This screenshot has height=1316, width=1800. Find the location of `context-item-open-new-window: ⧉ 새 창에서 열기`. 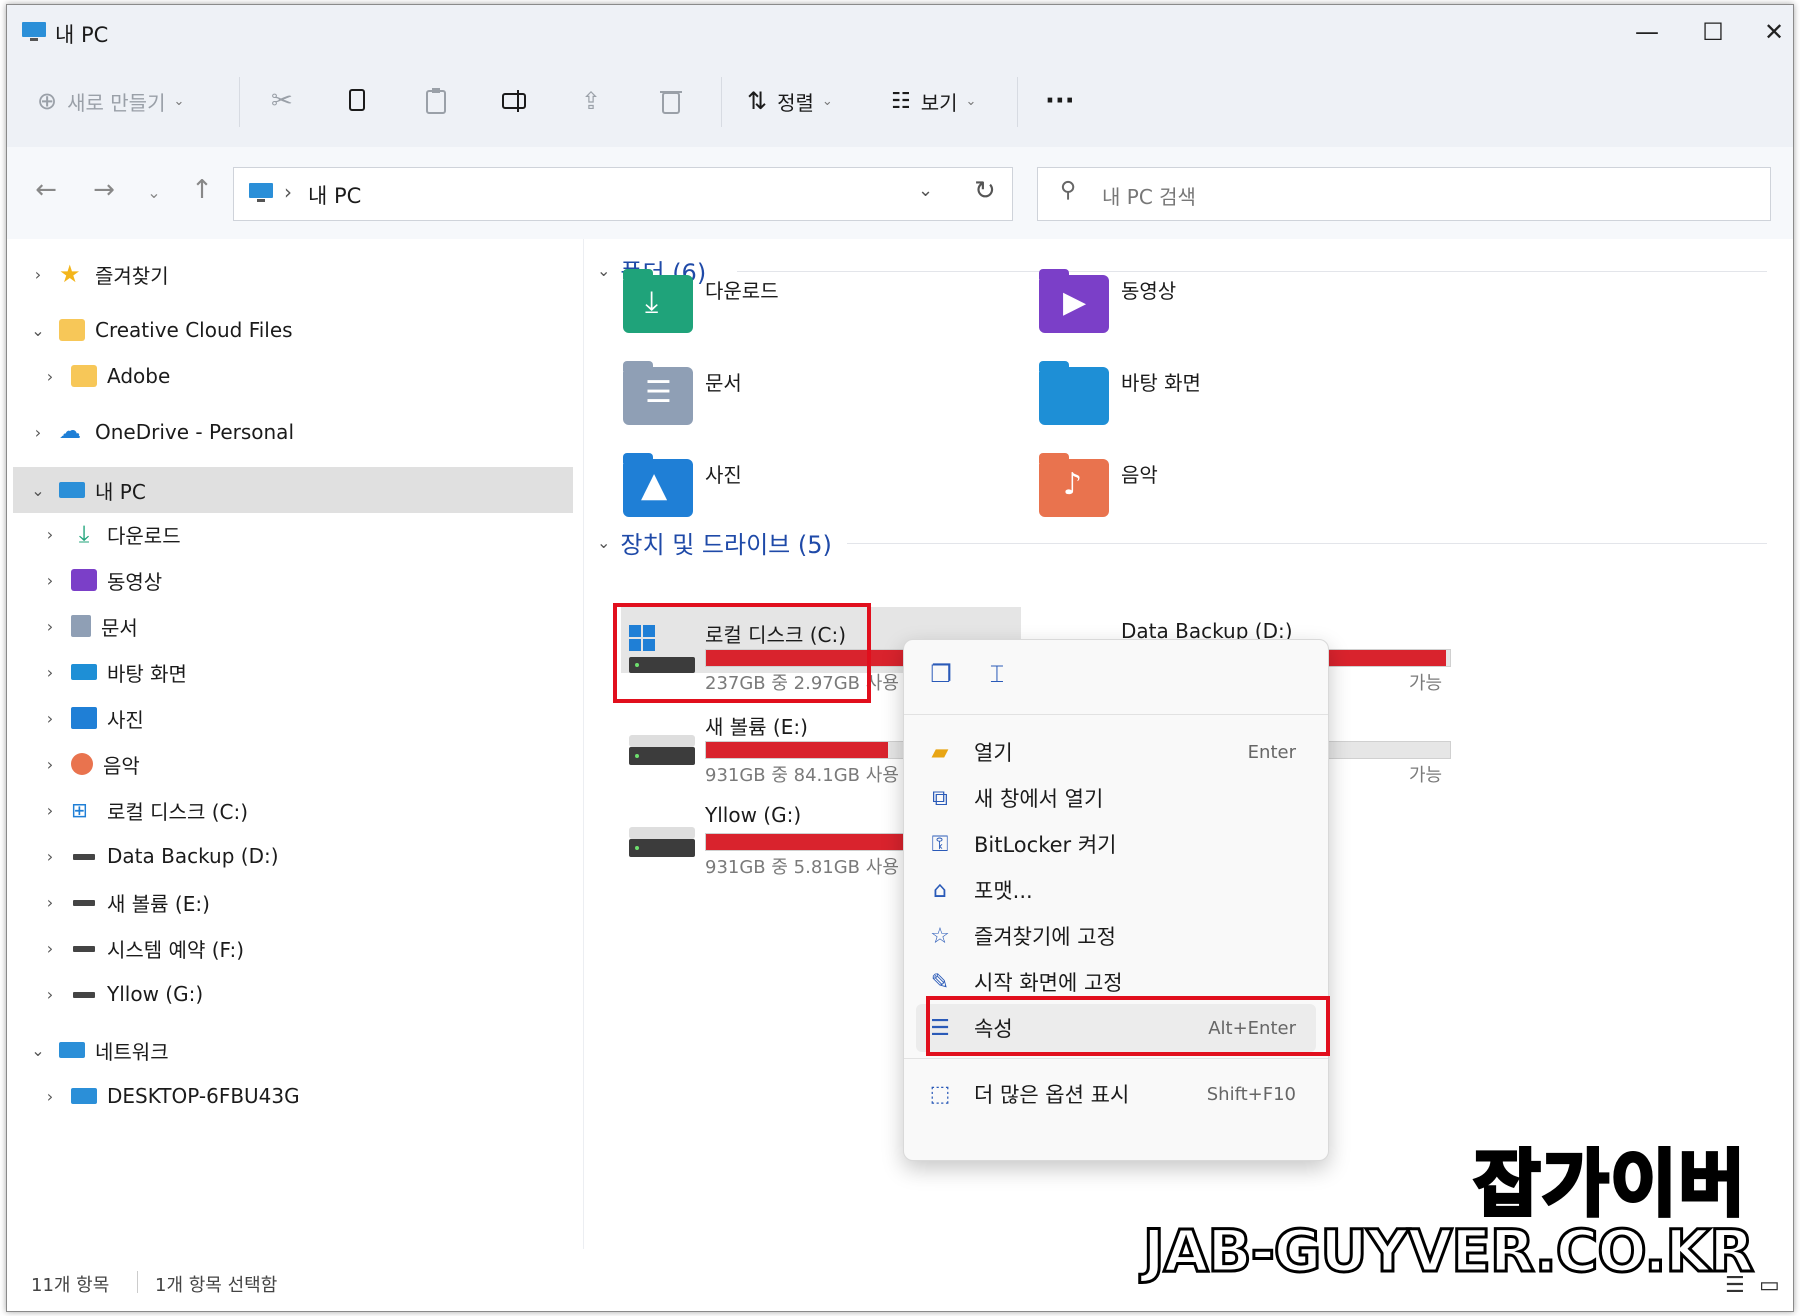

context-item-open-new-window: ⧉ 새 창에서 열기 is located at coordinates (1116, 798).